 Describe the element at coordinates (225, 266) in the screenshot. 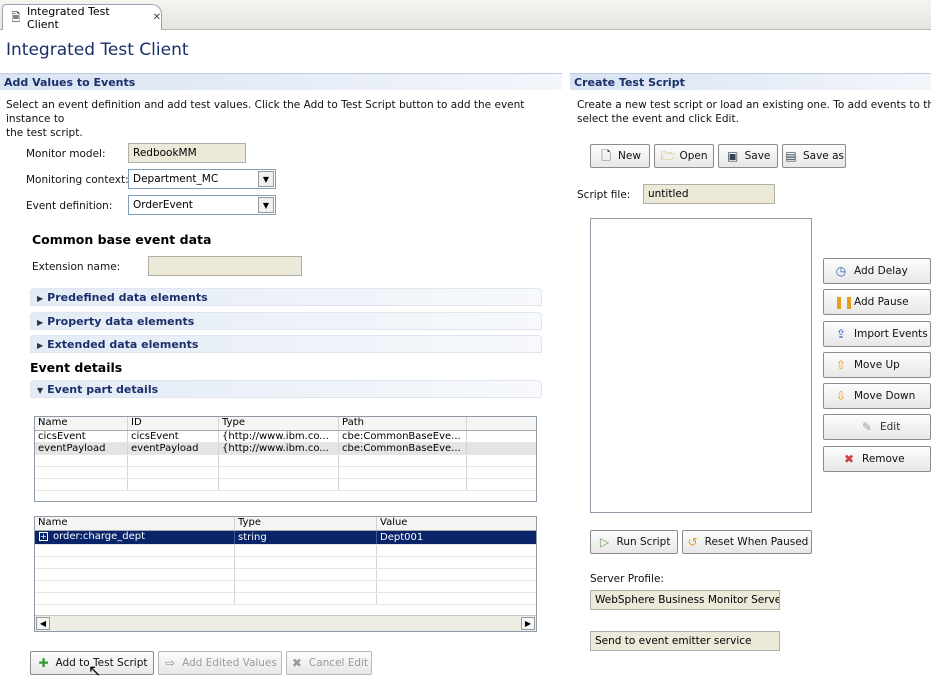

I see `extension-name-field` at that location.